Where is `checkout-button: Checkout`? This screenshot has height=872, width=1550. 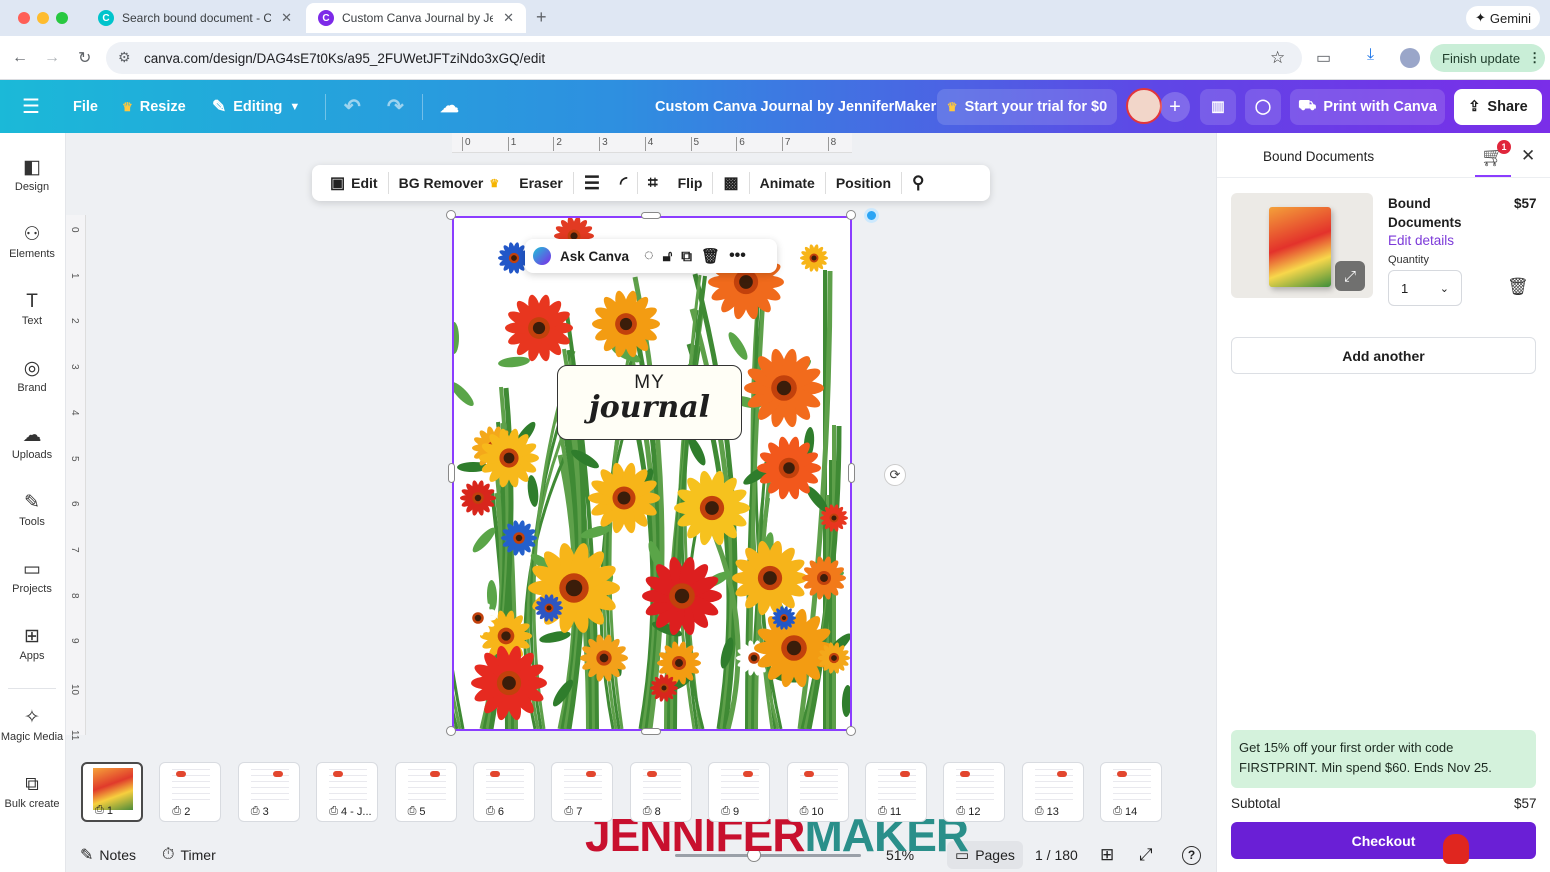 checkout-button: Checkout is located at coordinates (1383, 840).